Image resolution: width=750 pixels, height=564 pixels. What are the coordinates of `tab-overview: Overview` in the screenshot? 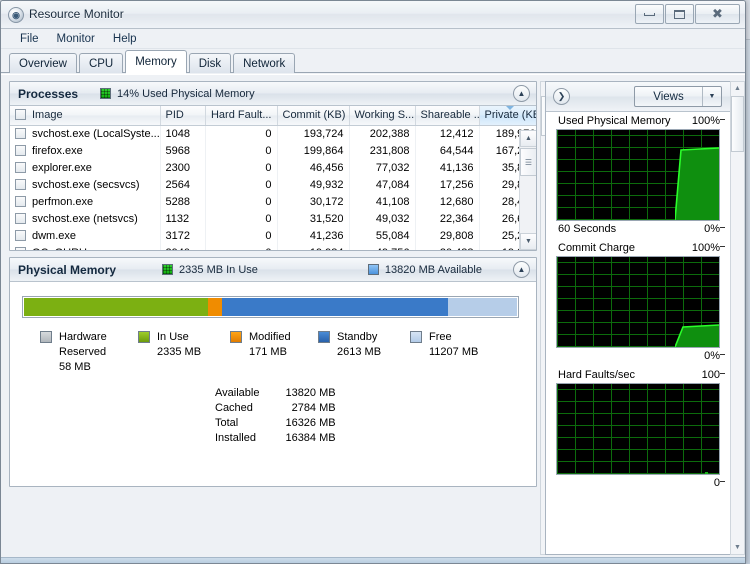 It's located at (43, 63).